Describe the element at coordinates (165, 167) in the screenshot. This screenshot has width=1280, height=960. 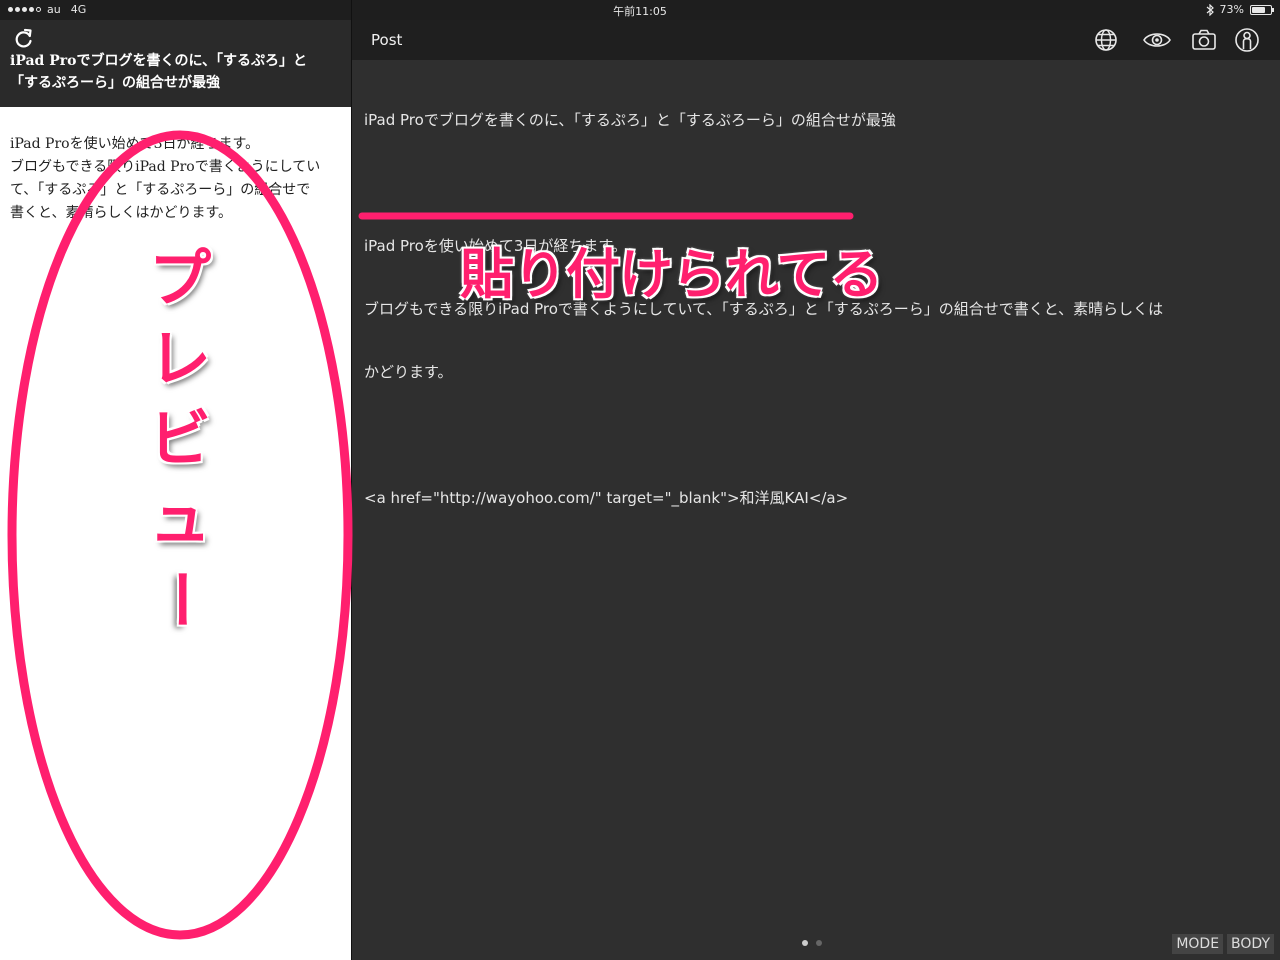
I see `preview-body-line: ブログもできる限りiPad Proで書くようにしてい` at that location.